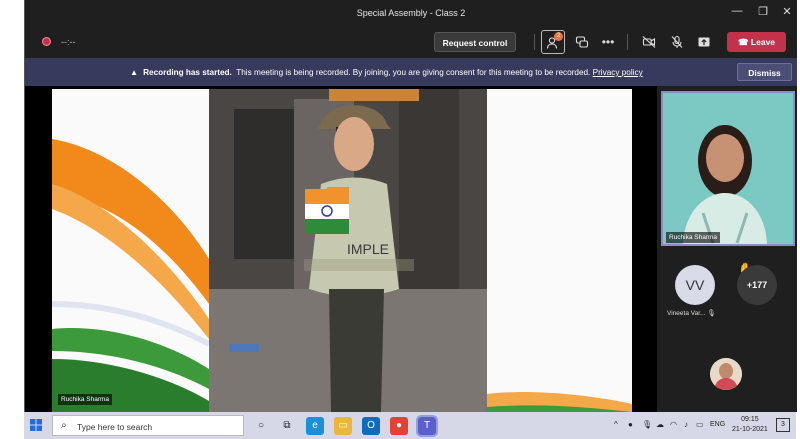  What do you see at coordinates (46, 41) in the screenshot?
I see `recording-indicator-icon` at bounding box center [46, 41].